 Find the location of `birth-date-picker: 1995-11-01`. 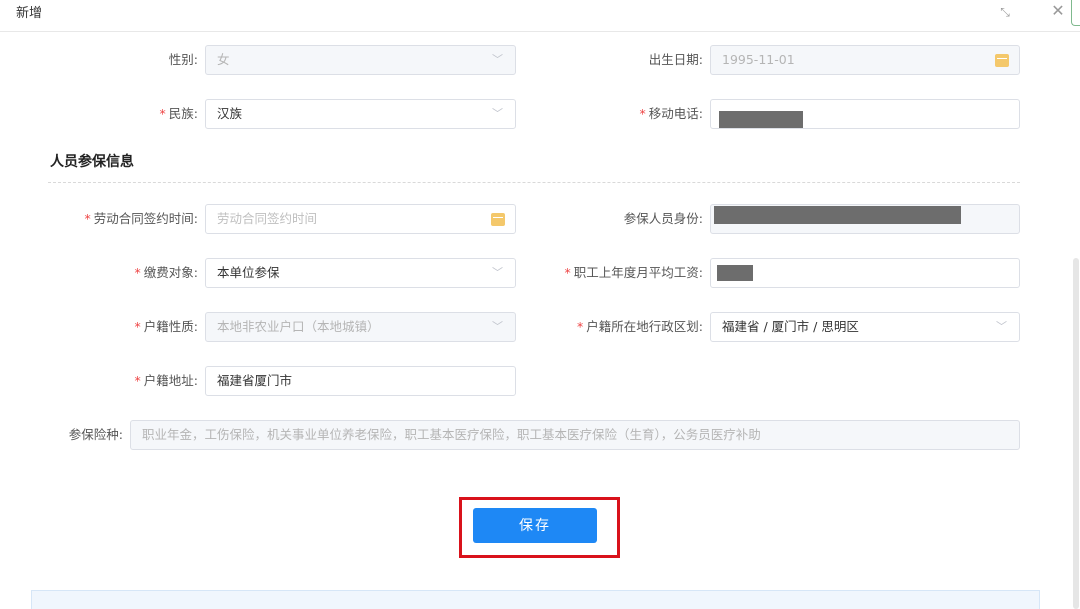

birth-date-picker: 1995-11-01 is located at coordinates (865, 60).